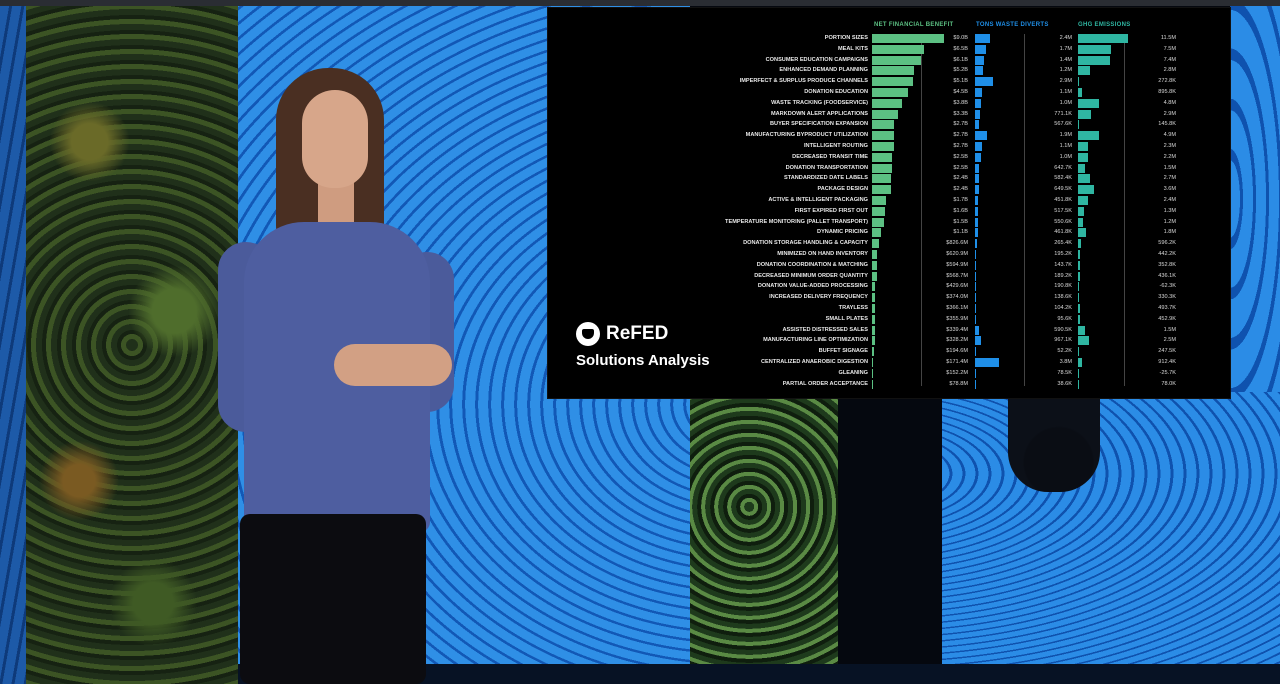 This screenshot has width=1280, height=684. Describe the element at coordinates (1063, 167) in the screenshot. I see `waste-value: 642.7K` at that location.